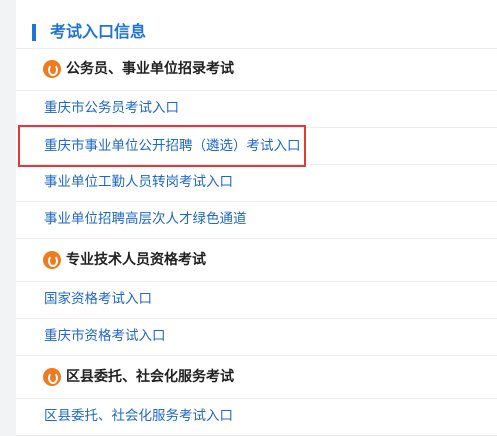 The image size is (497, 436). What do you see at coordinates (256, 109) in the screenshot?
I see `list-item: 重庆市公务员考试入口` at bounding box center [256, 109].